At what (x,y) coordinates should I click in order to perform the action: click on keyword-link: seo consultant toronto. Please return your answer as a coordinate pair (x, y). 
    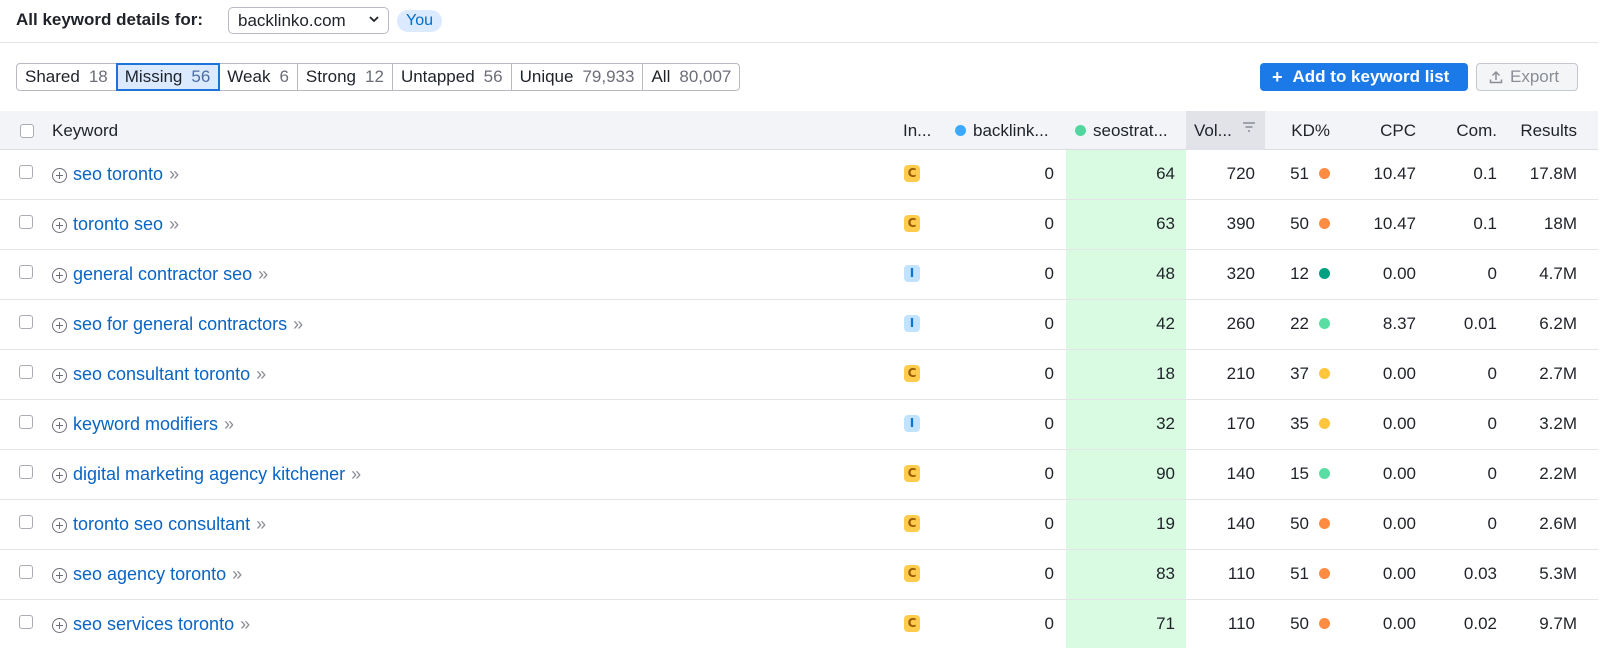
    Looking at the image, I should click on (161, 374).